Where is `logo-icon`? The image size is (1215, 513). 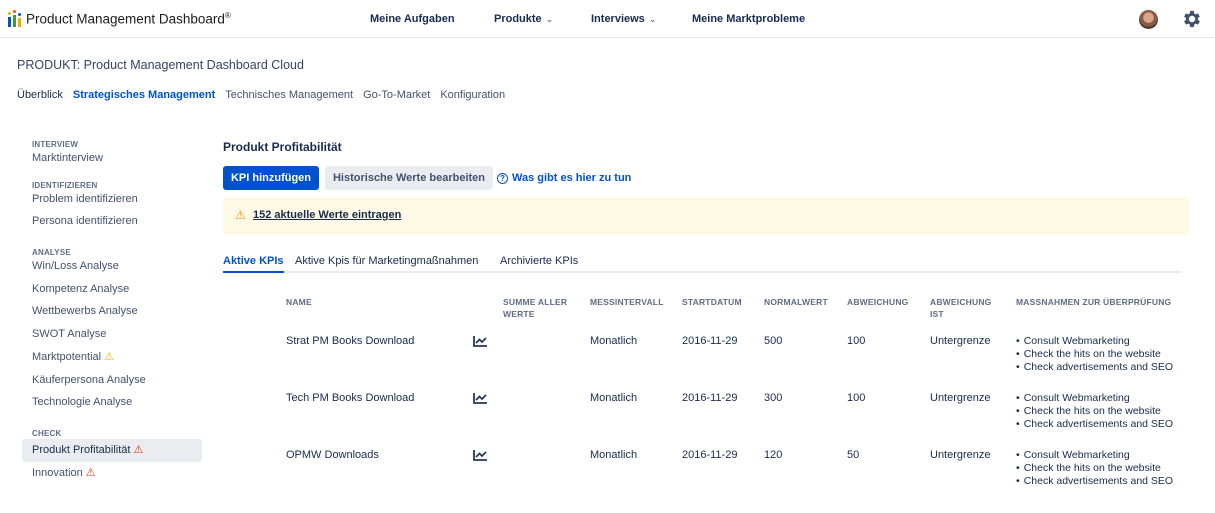 logo-icon is located at coordinates (16, 18).